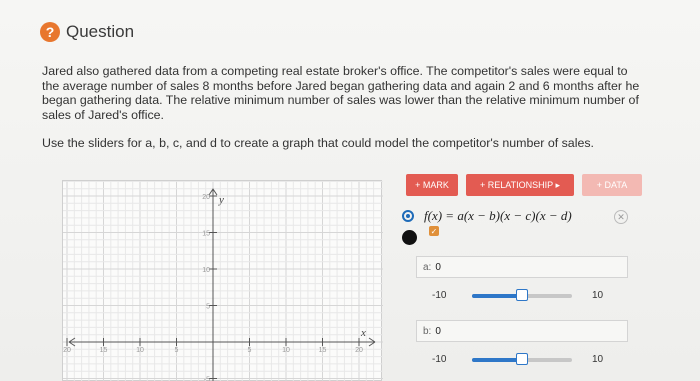  Describe the element at coordinates (522, 267) in the screenshot. I see `var-a-field: a: 0` at that location.